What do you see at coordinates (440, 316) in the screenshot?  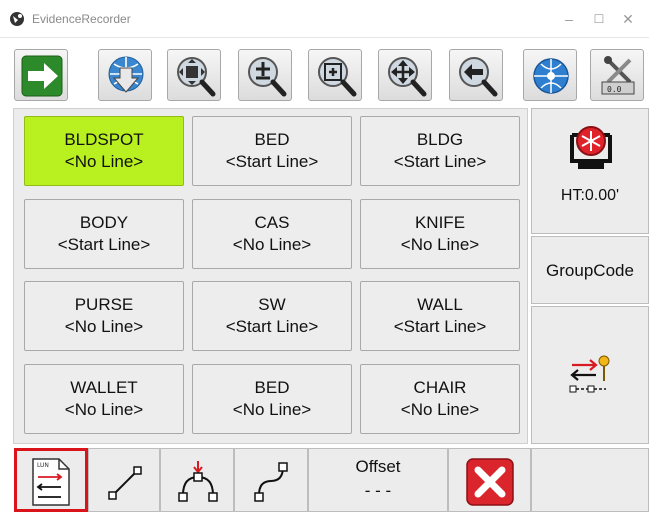 I see `evidence-button-wall: WALL <Start Line>` at bounding box center [440, 316].